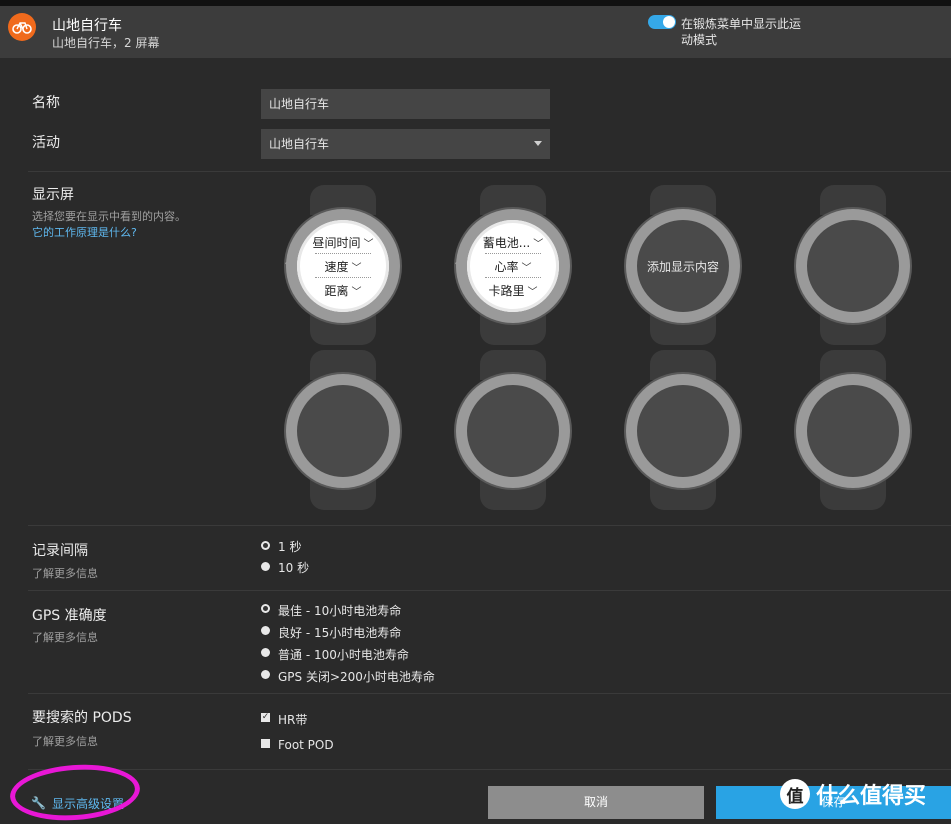 This screenshot has height=824, width=951. I want to click on checkbox-foot-pod, so click(265, 743).